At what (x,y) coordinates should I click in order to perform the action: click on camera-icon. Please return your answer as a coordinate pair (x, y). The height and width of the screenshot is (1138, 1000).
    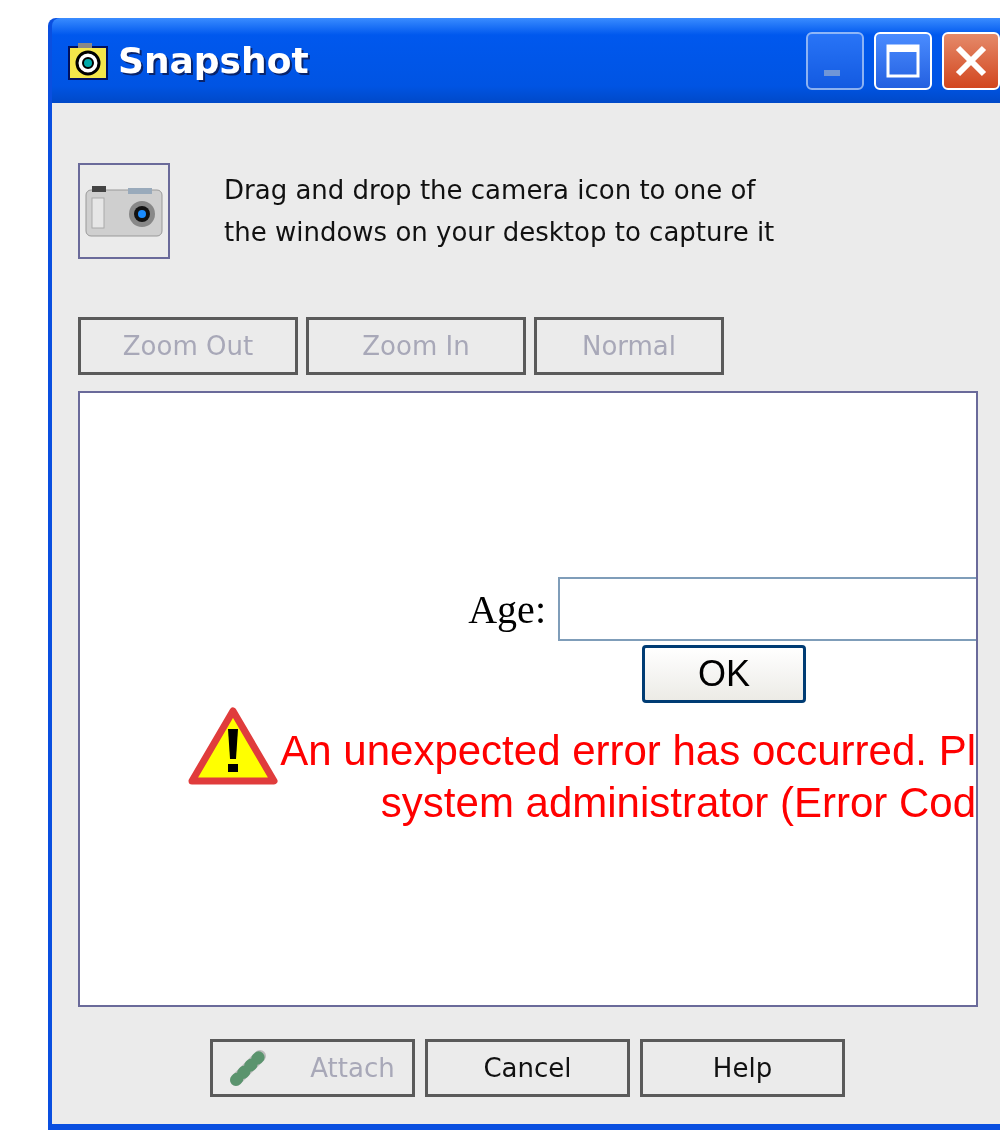
    Looking at the image, I should click on (124, 211).